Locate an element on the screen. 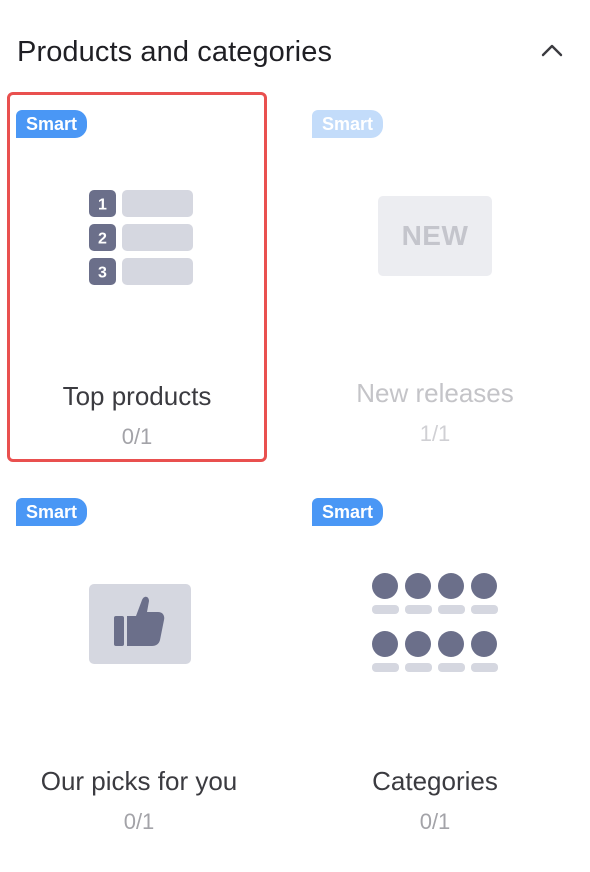 Image resolution: width=590 pixels, height=872 pixels. category-grid-icon is located at coordinates (435, 622).